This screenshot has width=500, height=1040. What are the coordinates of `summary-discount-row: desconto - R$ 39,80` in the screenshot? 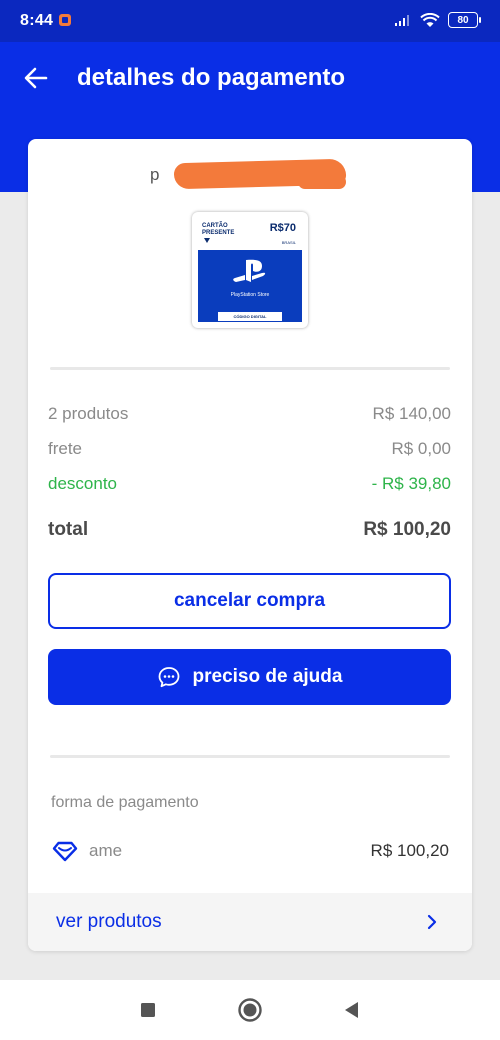 It's located at (249, 484).